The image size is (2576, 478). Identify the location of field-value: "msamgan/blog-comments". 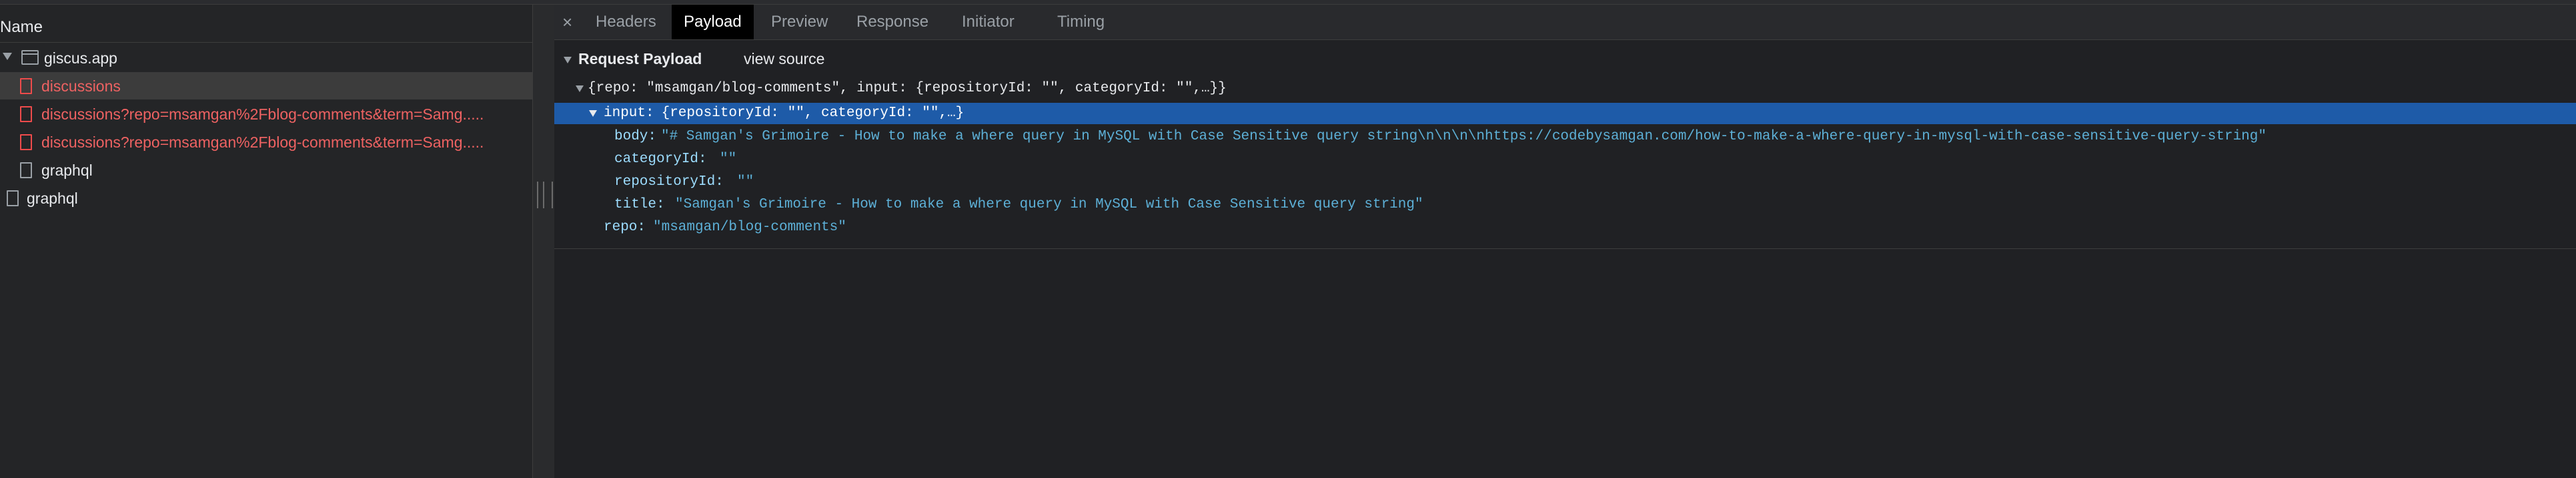
(749, 228).